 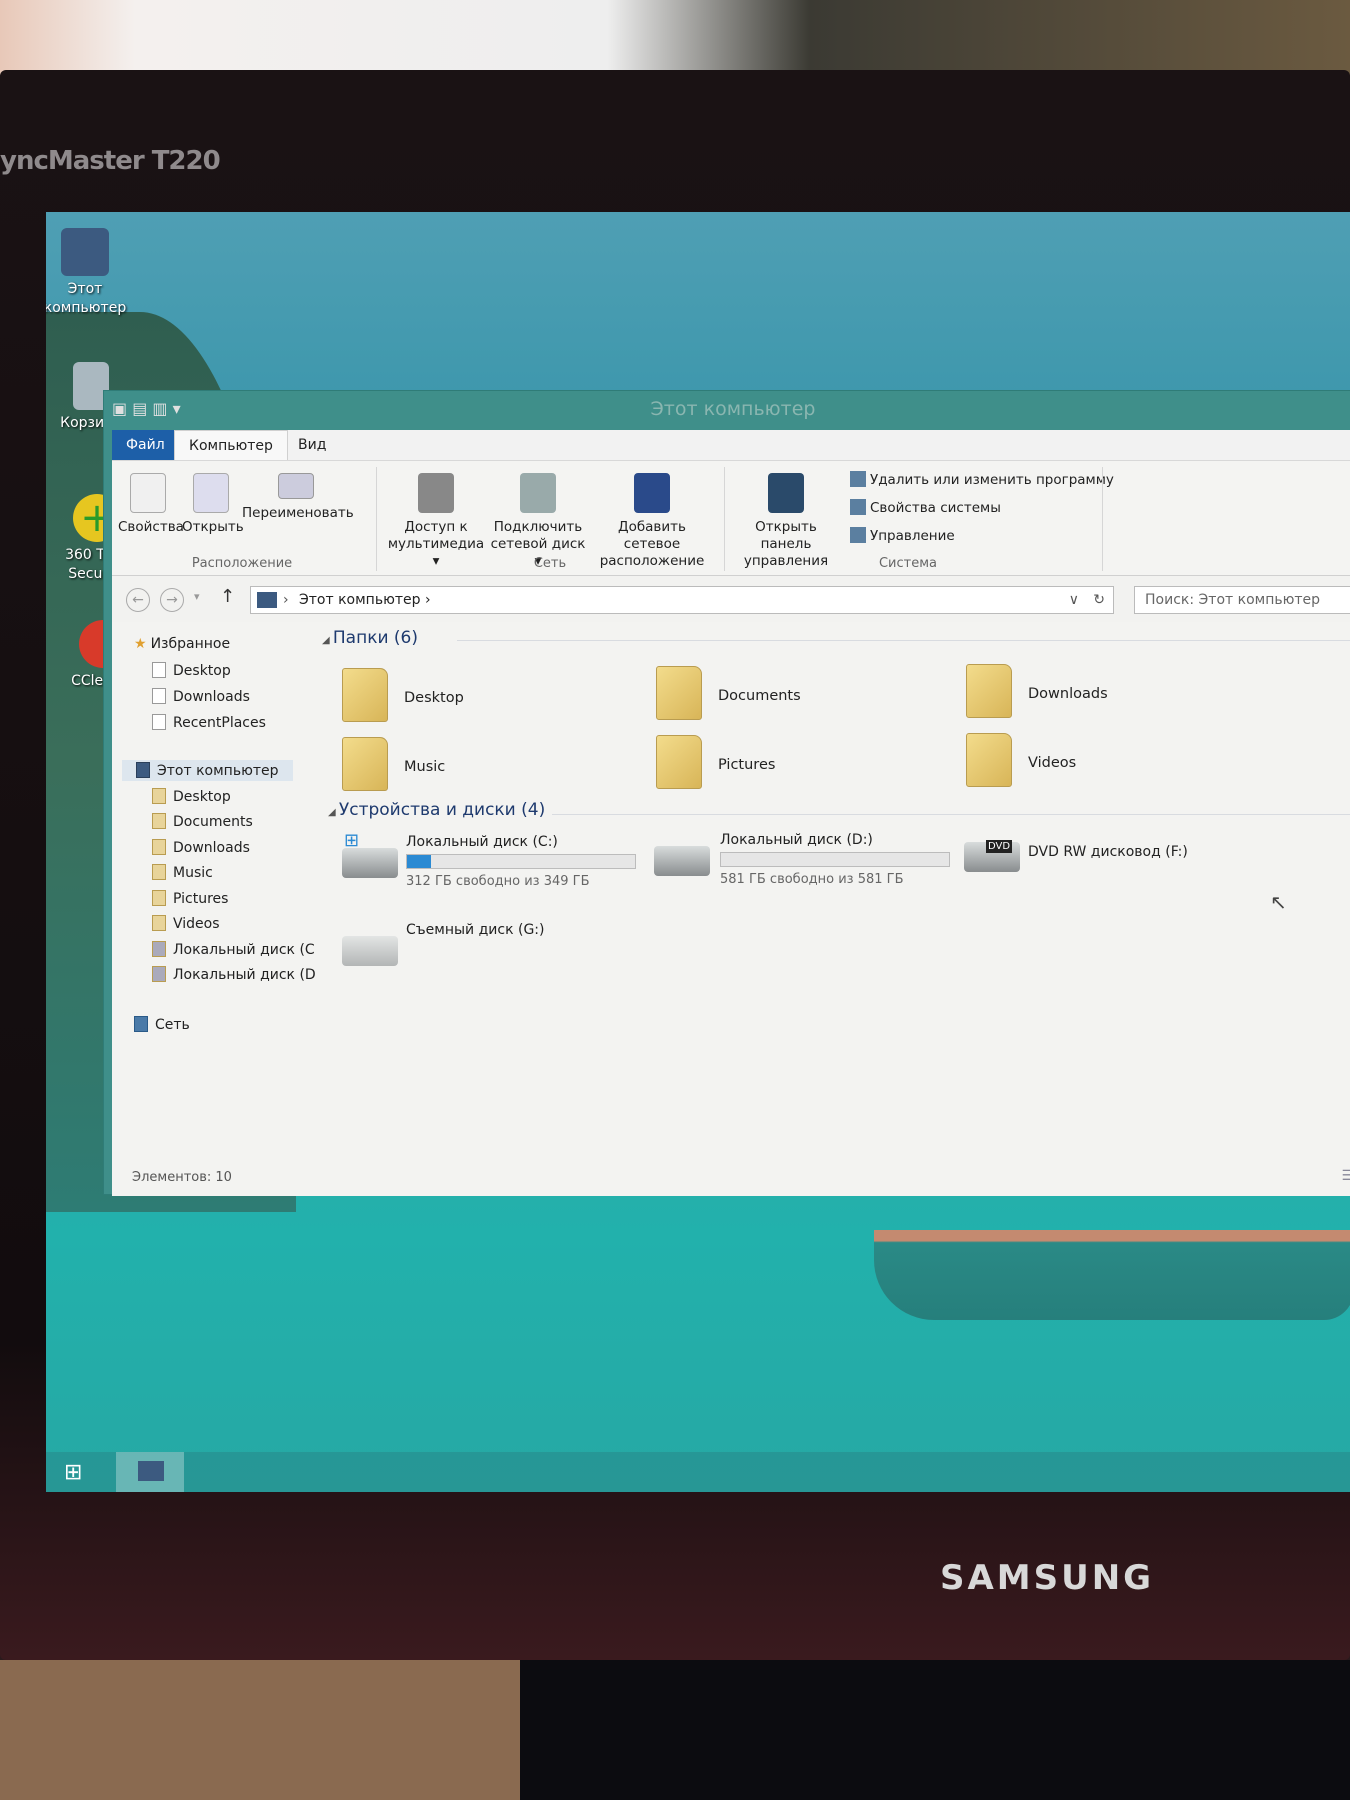 I want to click on nav-label: RecentPlaces, so click(x=219, y=723).